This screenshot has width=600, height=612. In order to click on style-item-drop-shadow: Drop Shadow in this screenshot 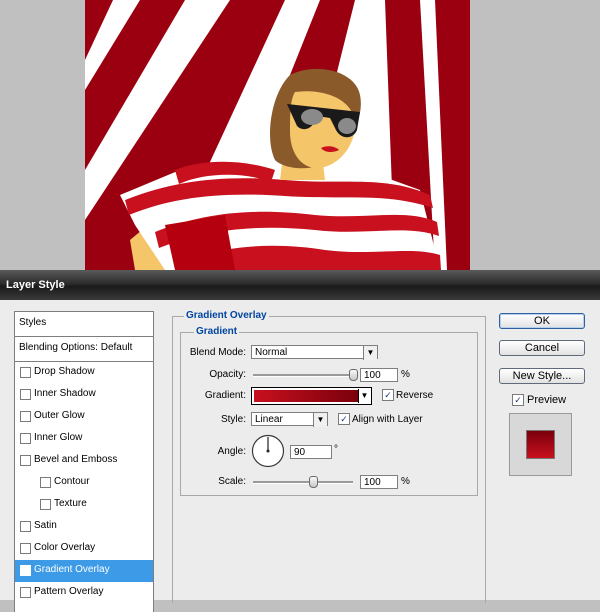, I will do `click(84, 373)`.